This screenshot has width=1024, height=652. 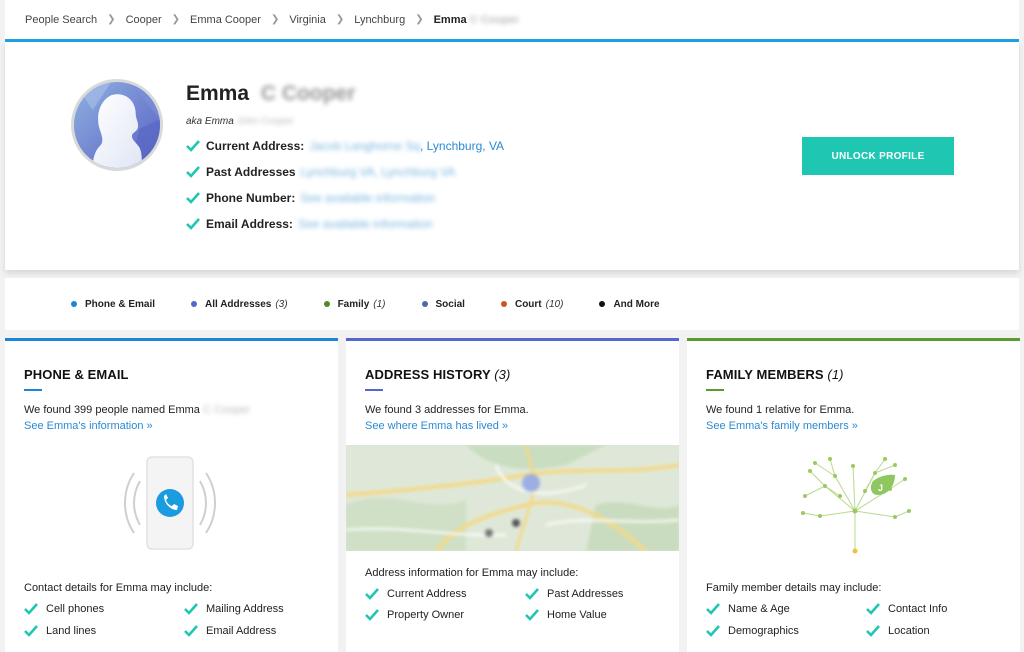 I want to click on feature-item: Demographics, so click(x=752, y=631).